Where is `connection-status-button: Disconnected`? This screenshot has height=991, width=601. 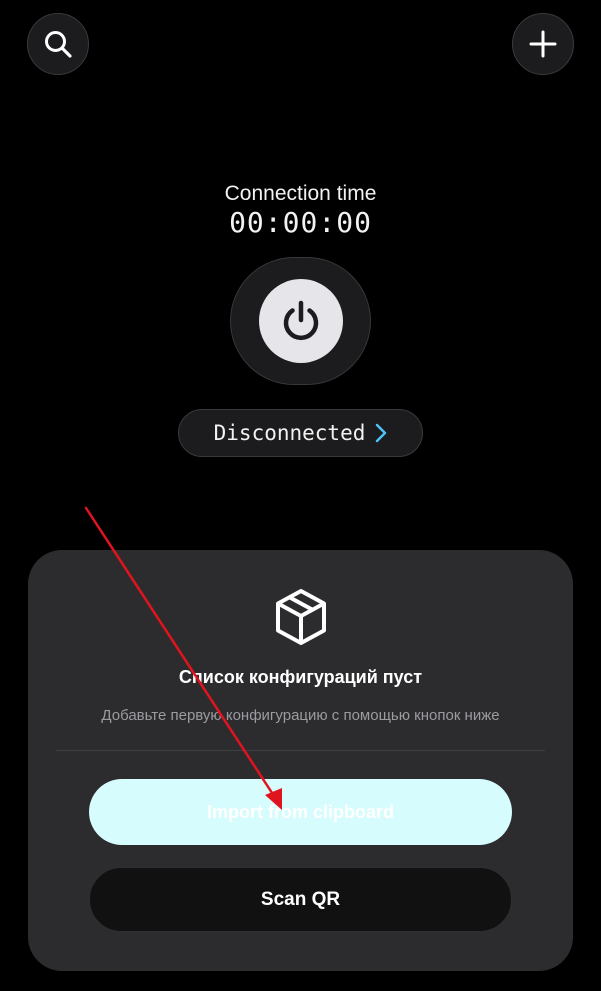 connection-status-button: Disconnected is located at coordinates (300, 433).